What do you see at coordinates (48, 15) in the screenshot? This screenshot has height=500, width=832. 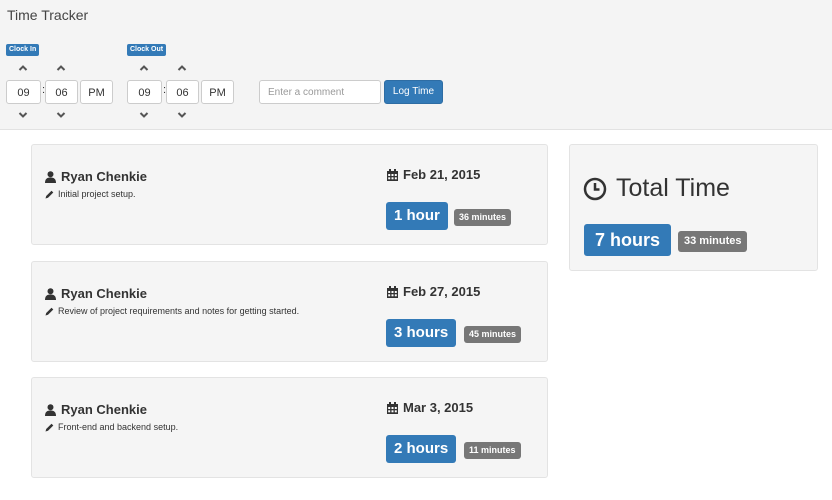 I see `app-title: Time Tracker` at bounding box center [48, 15].